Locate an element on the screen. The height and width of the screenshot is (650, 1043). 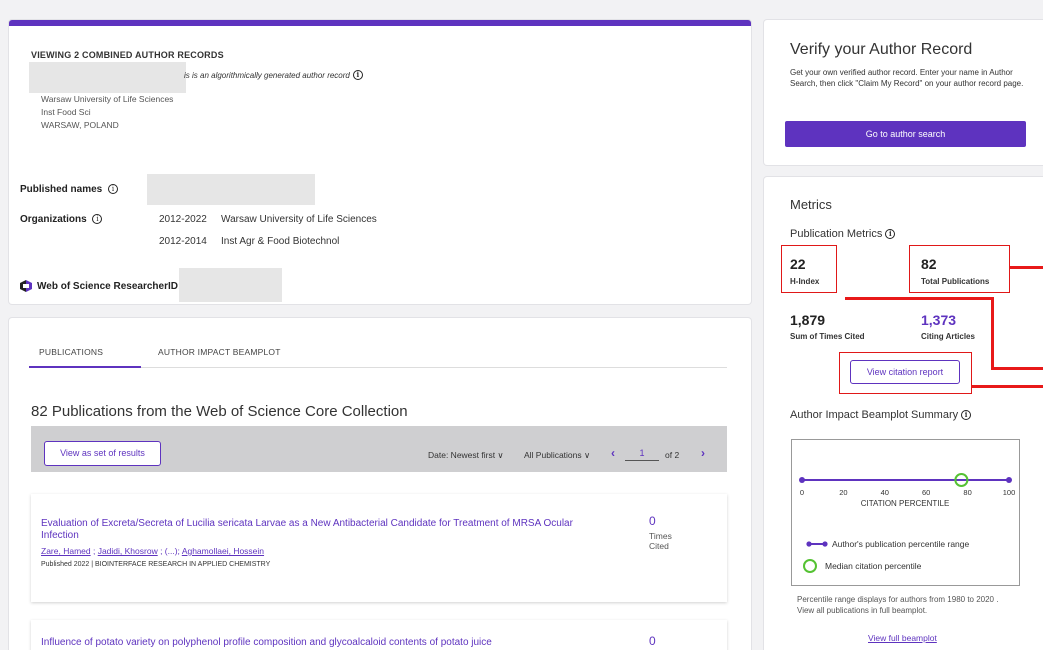
percentile-tick-label: 60 is located at coordinates (926, 492).